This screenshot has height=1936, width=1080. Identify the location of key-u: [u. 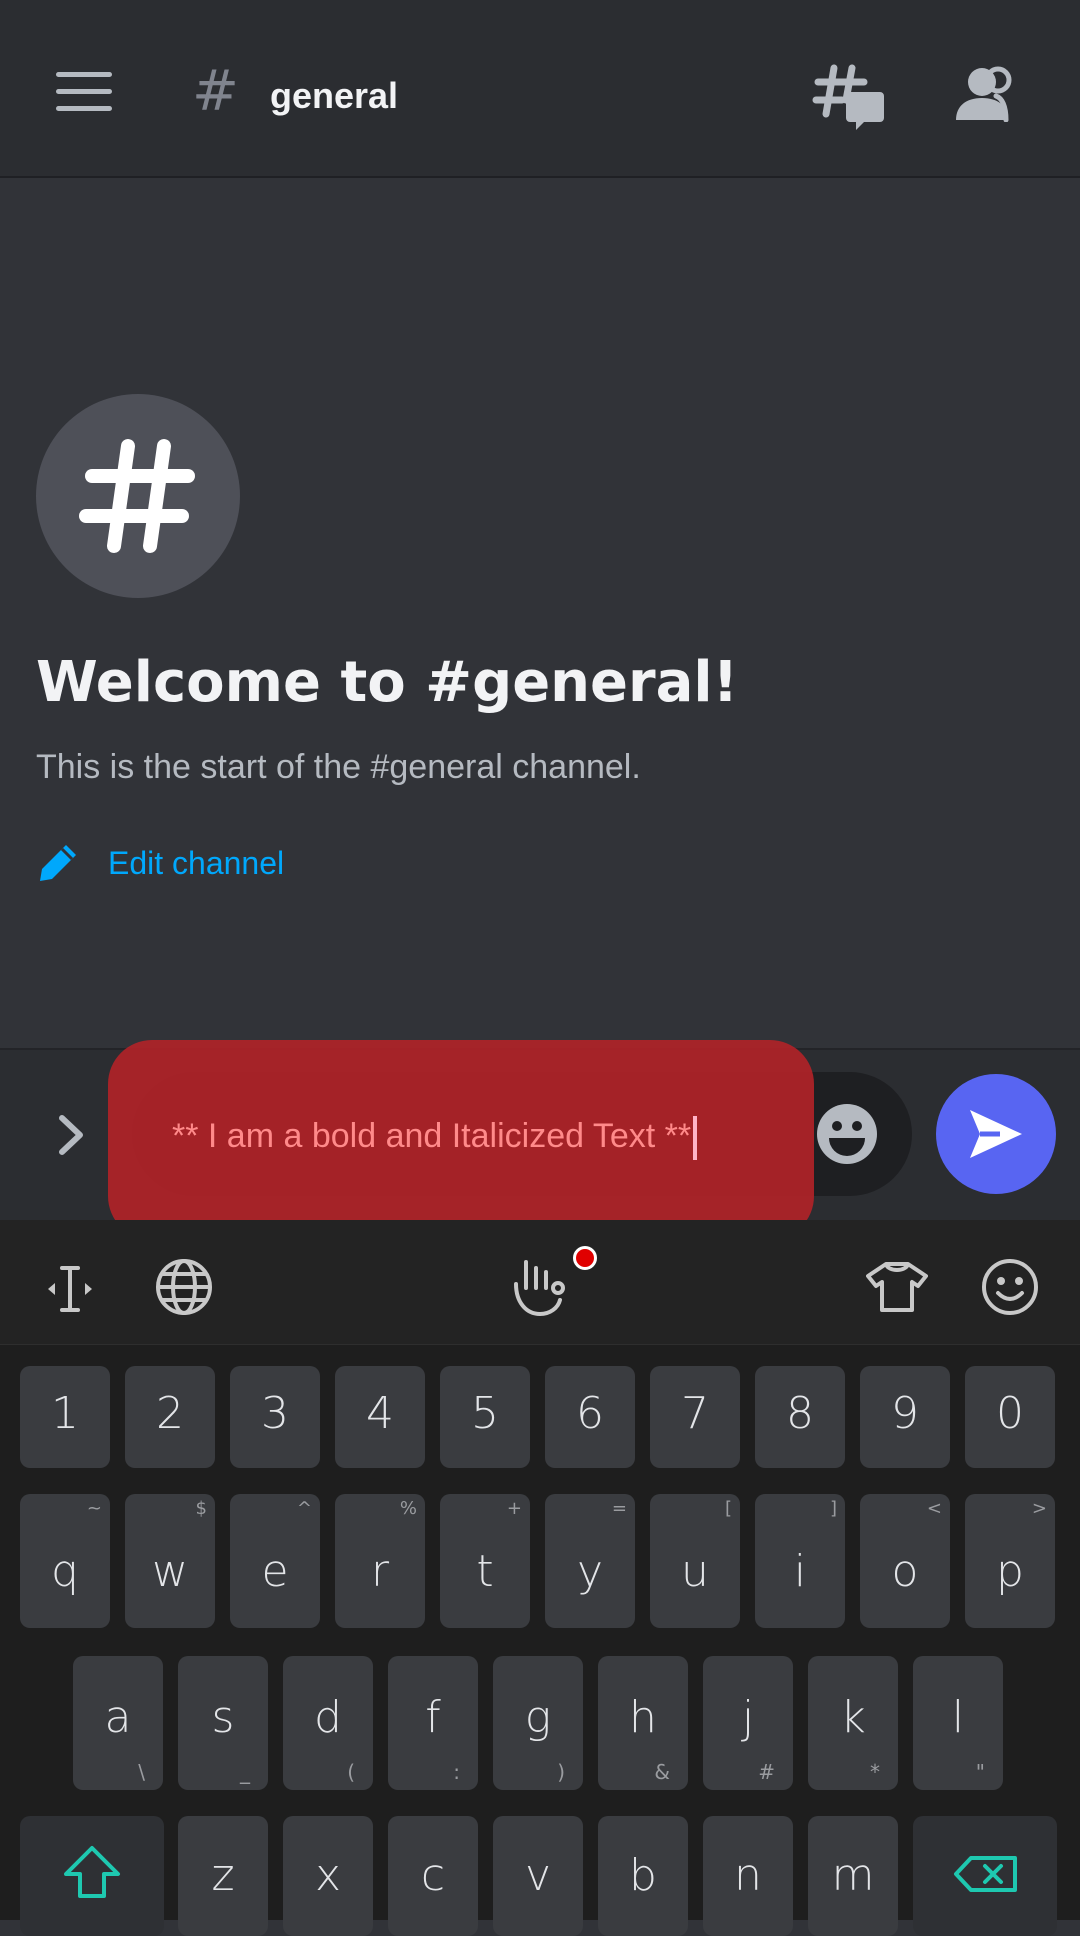
(695, 1561).